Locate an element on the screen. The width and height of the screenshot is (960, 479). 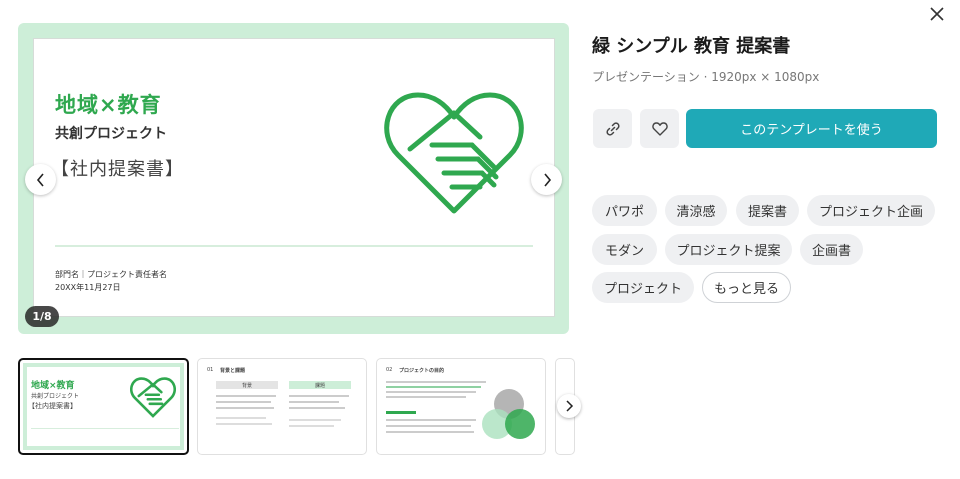
tag-chip: プロジェクト is located at coordinates (643, 287).